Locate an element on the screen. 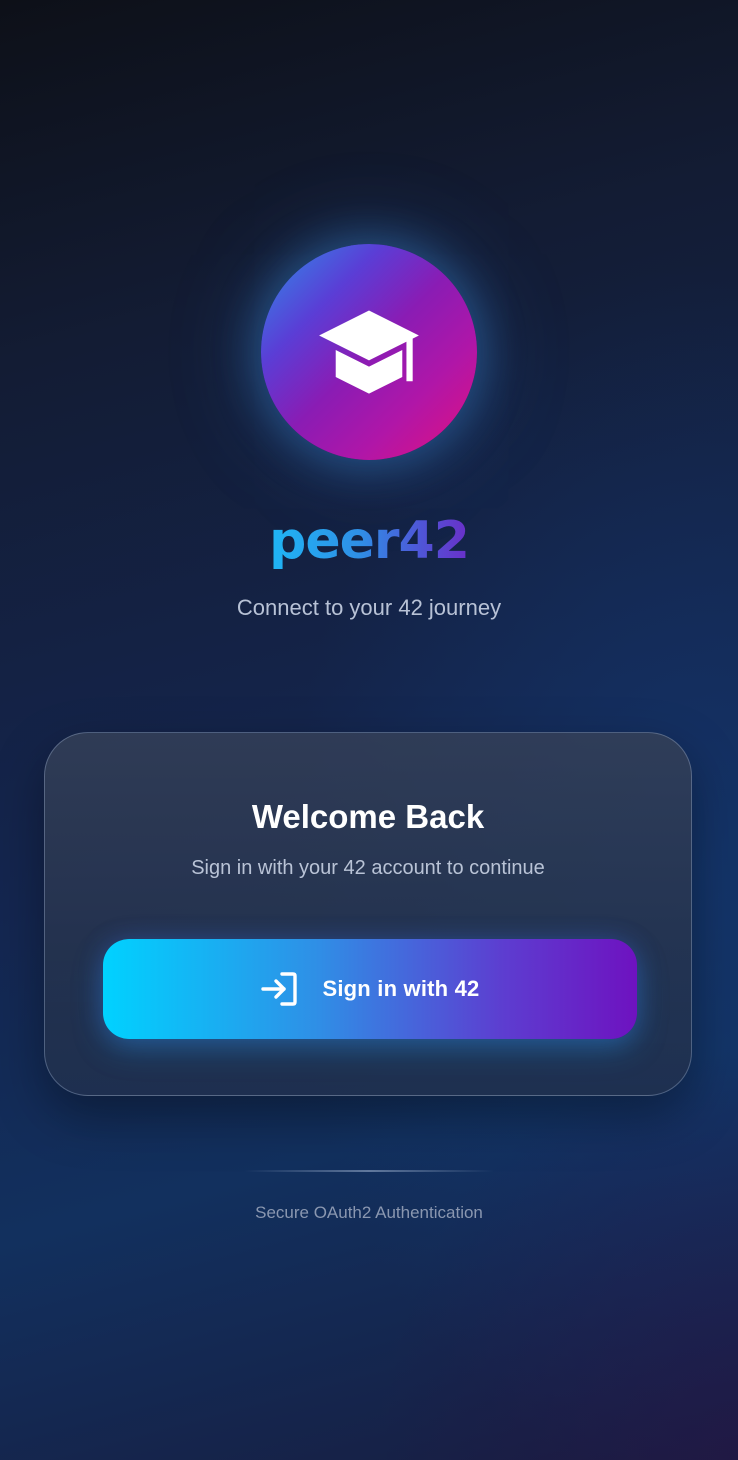 Image resolution: width=738 pixels, height=1460 pixels. app-title: peer42 is located at coordinates (369, 541).